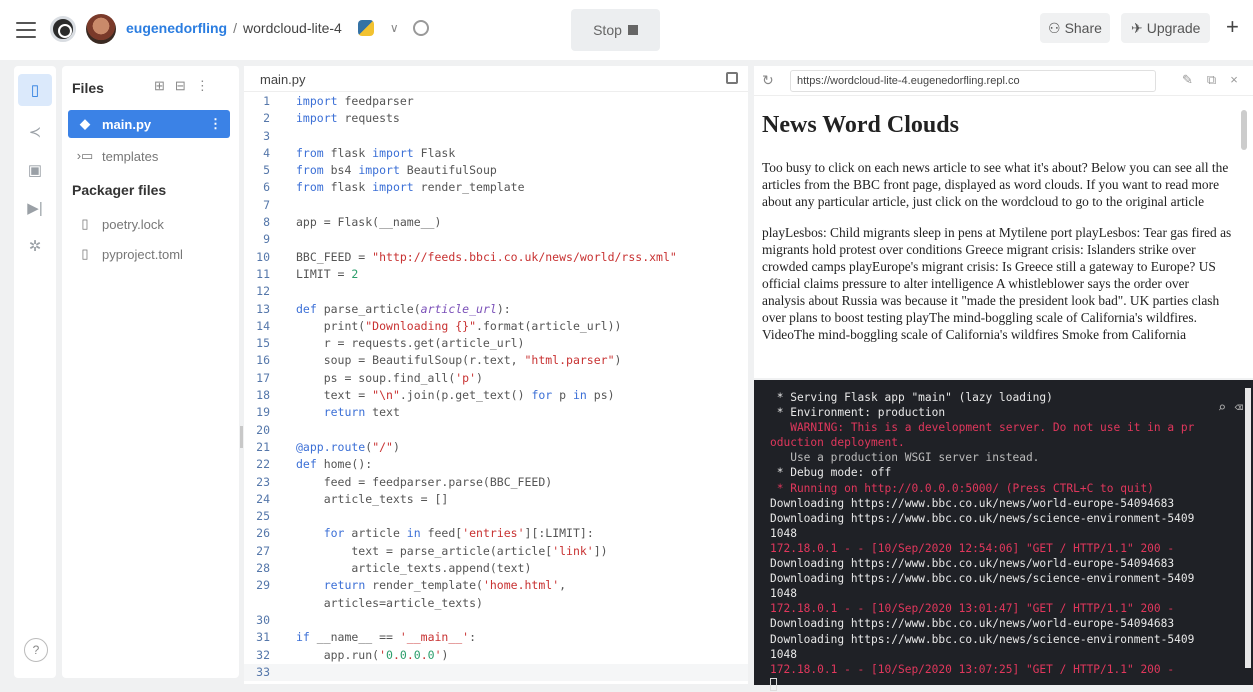 The height and width of the screenshot is (692, 1253). Describe the element at coordinates (63, 29) in the screenshot. I see `replit-logo-icon` at that location.